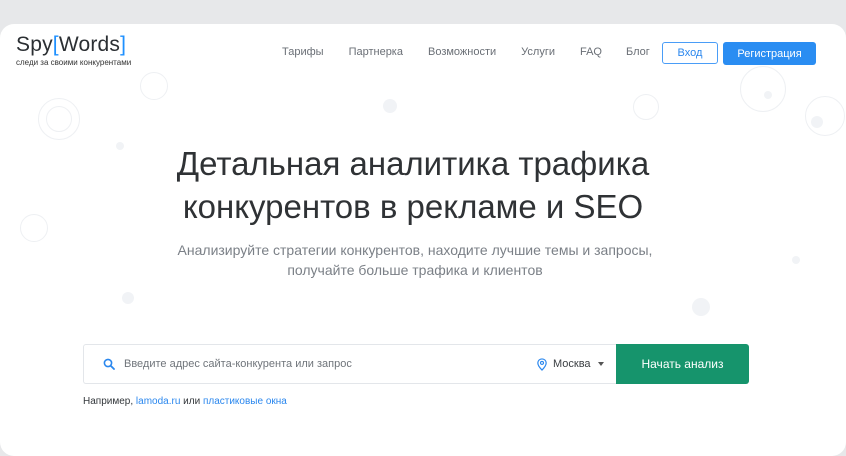  Describe the element at coordinates (108, 401) in the screenshot. I see `examples-prefix: Например,` at that location.